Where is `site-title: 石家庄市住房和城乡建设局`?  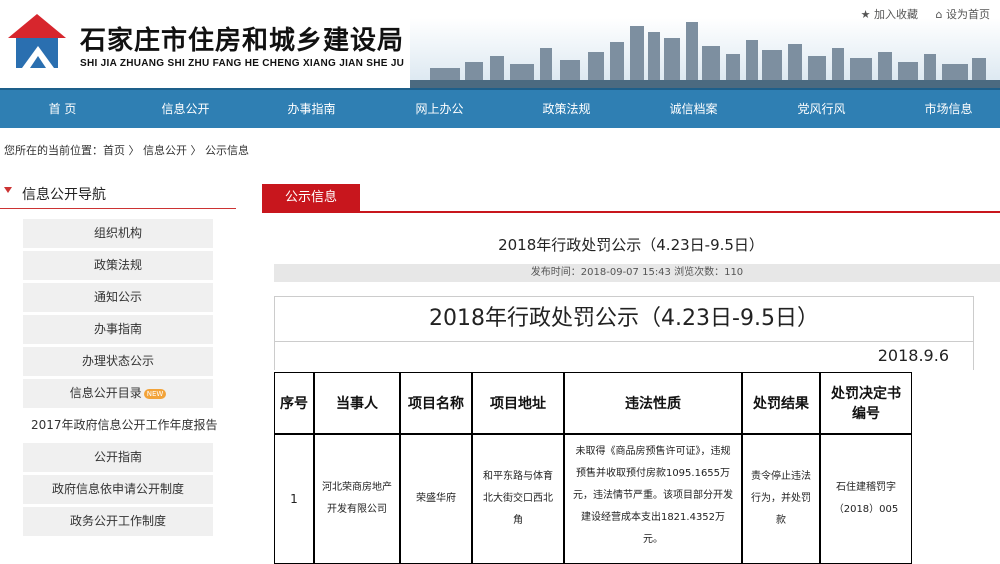 site-title: 石家庄市住房和城乡建设局 is located at coordinates (242, 41).